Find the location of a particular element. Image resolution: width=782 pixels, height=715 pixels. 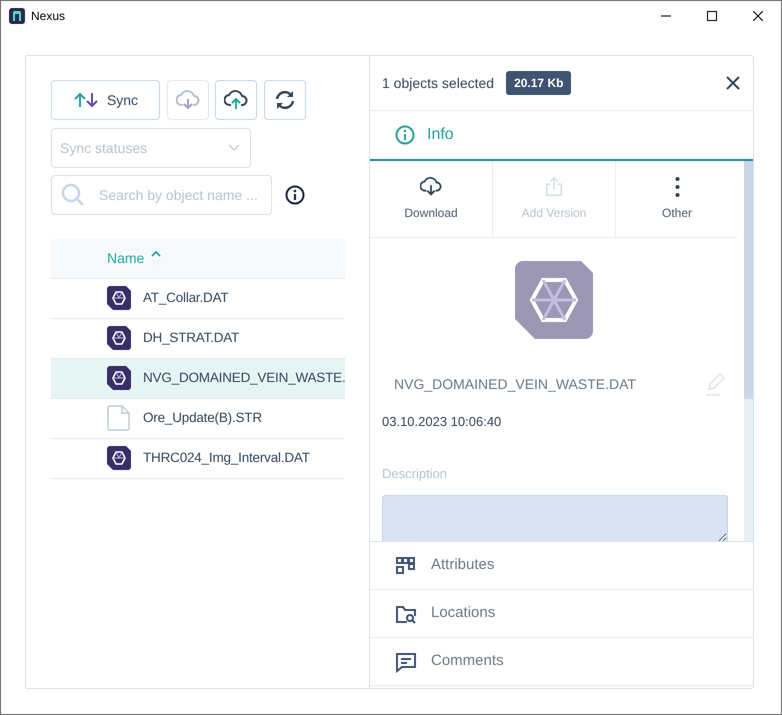

action-button: Other is located at coordinates (677, 199).